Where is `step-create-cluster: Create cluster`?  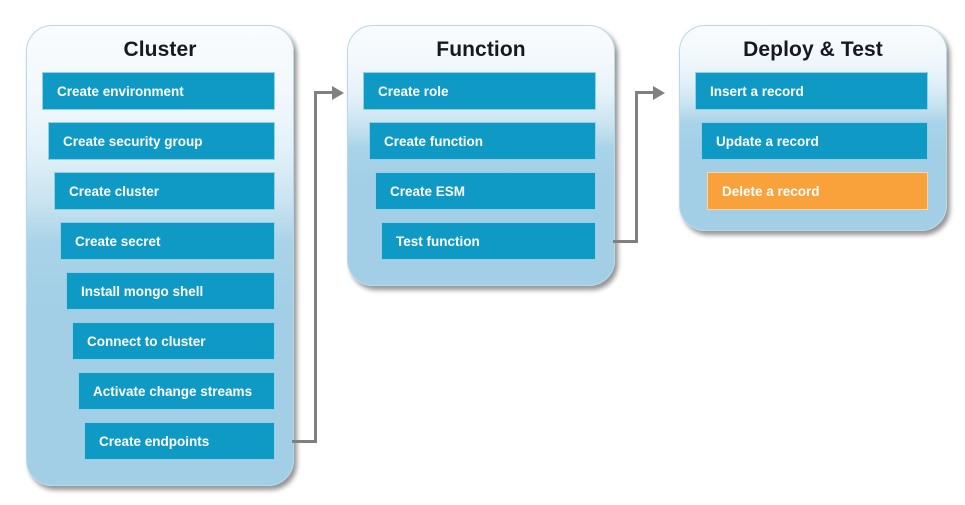 step-create-cluster: Create cluster is located at coordinates (164, 191).